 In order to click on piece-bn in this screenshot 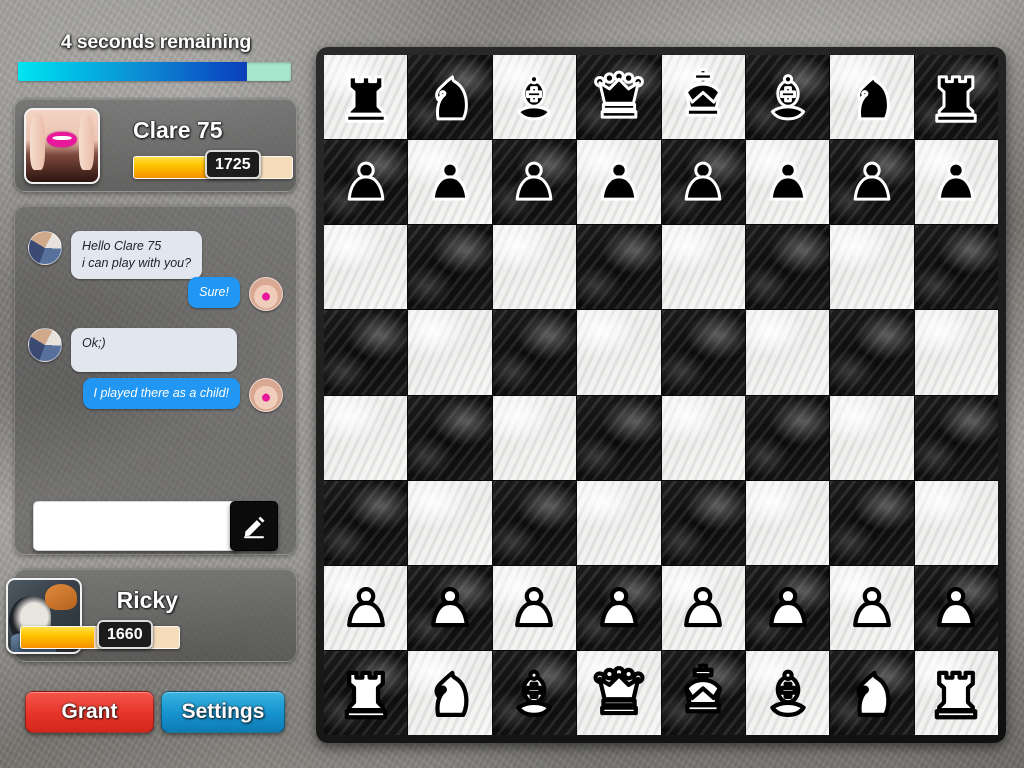, I will do `click(450, 97)`.